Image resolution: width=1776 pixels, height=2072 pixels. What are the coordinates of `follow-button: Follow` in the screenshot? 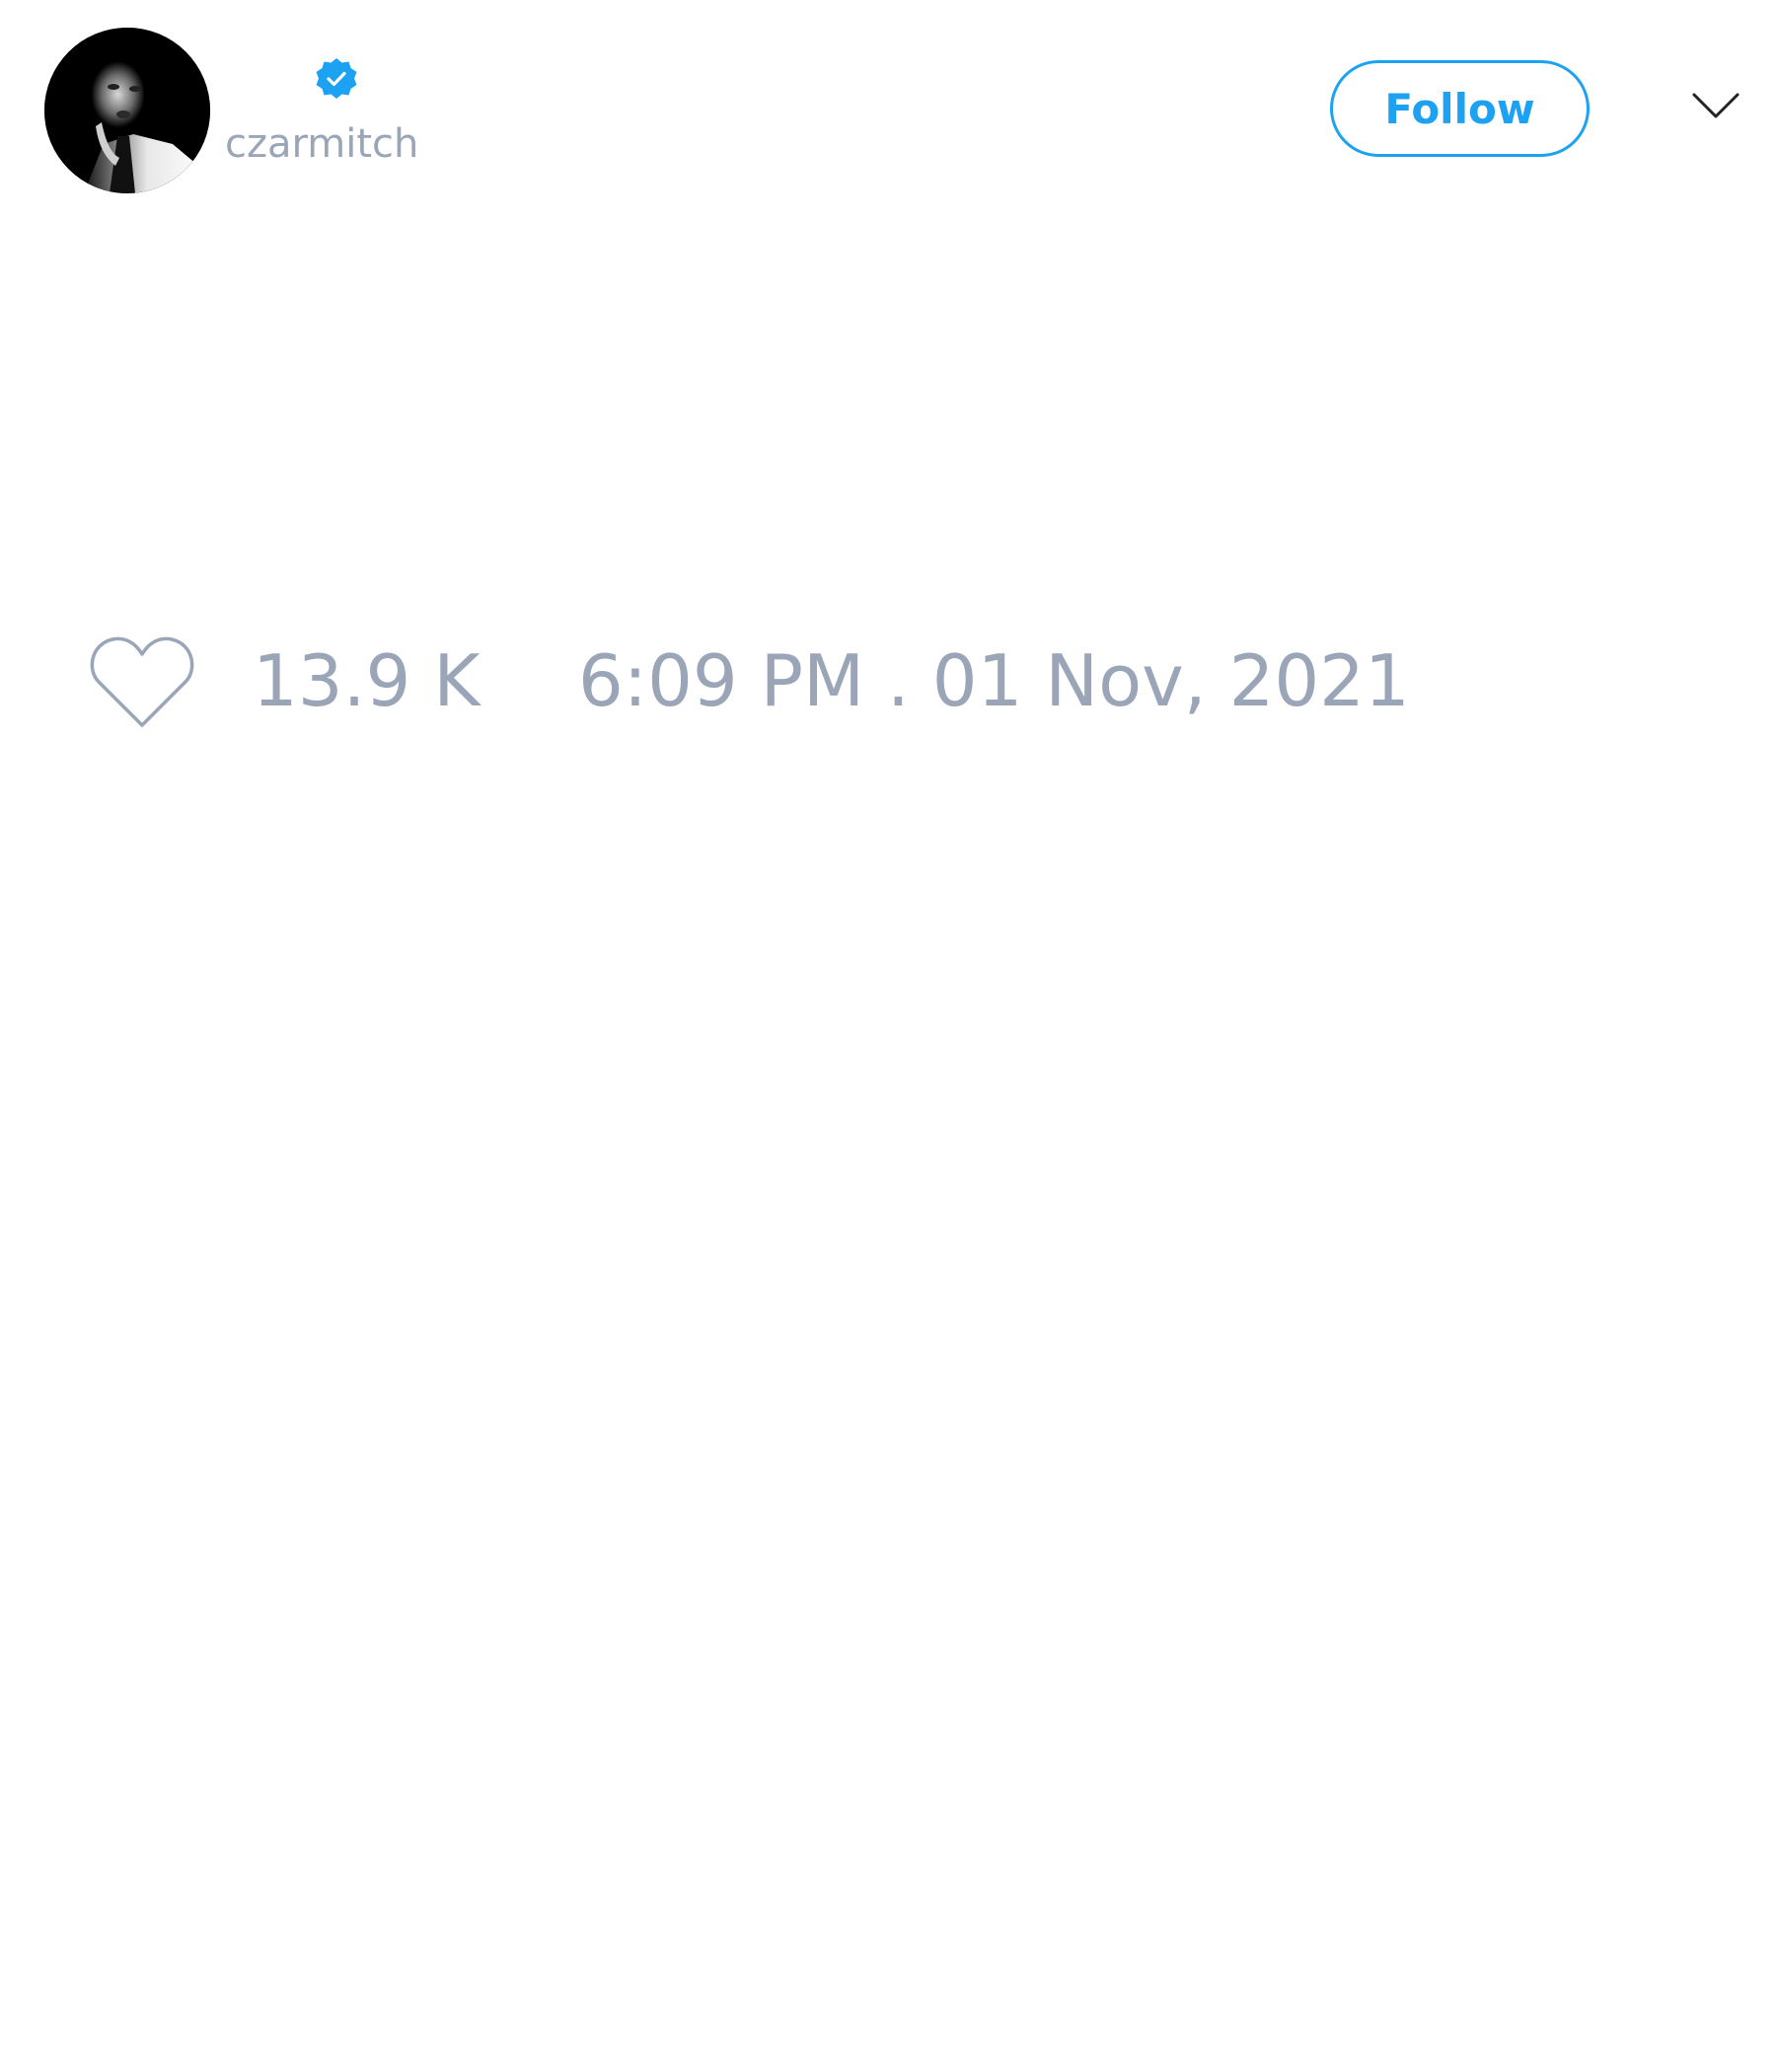 It's located at (1460, 109).